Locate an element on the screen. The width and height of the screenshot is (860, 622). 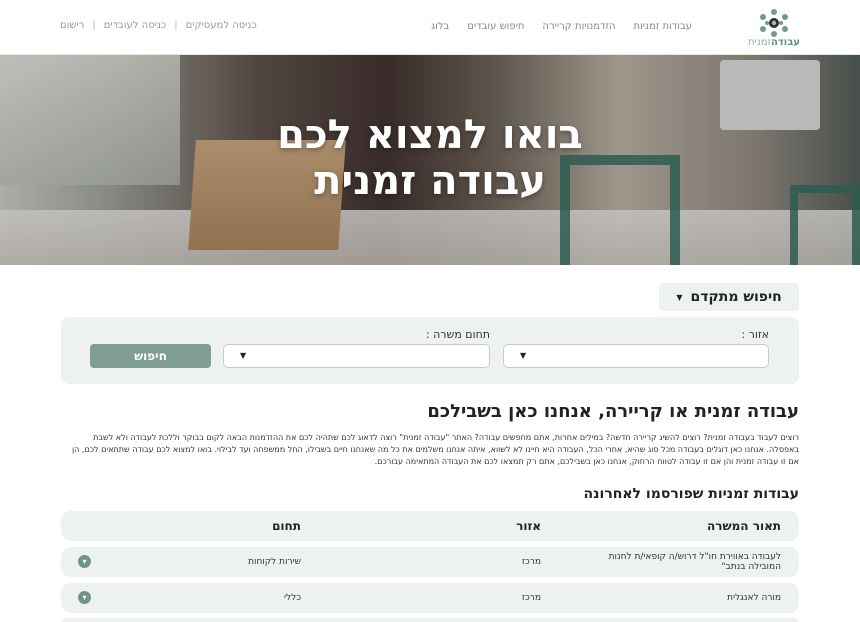
intro-title: עבודה זמנית או קריירה, אנחנו כאן בשבילכם is located at coordinates (613, 411).